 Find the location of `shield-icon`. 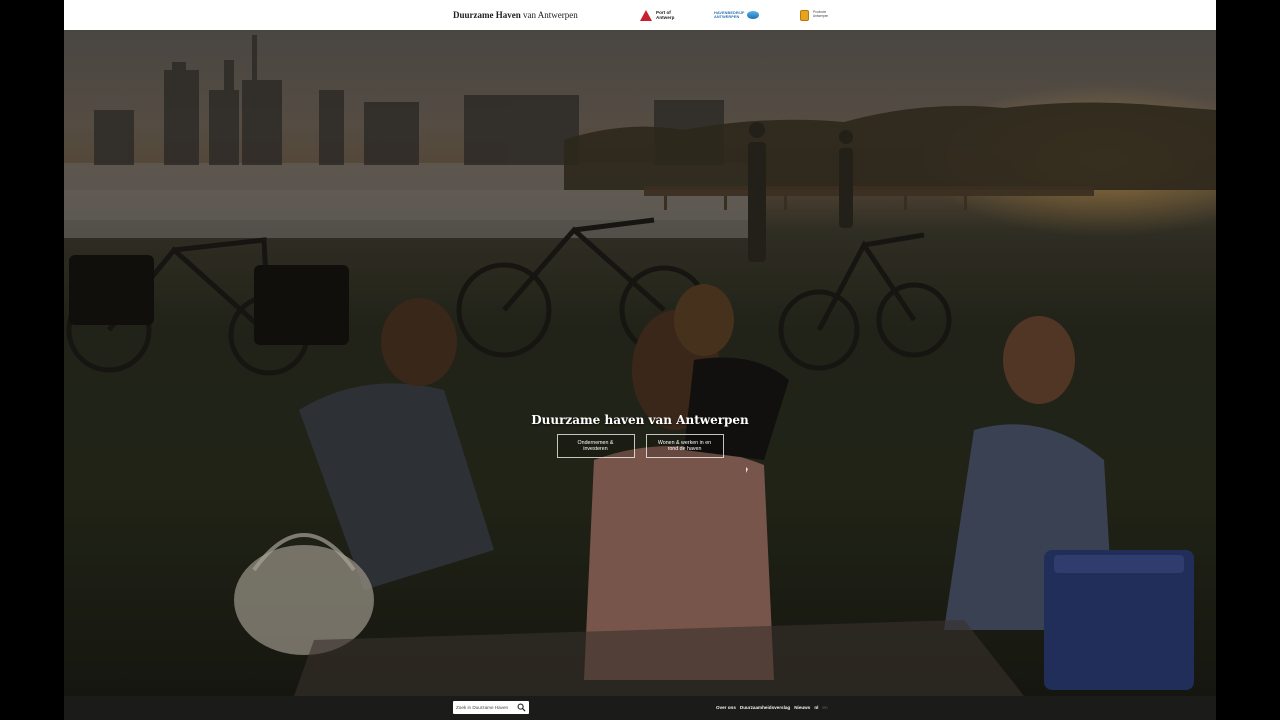

shield-icon is located at coordinates (804, 15).